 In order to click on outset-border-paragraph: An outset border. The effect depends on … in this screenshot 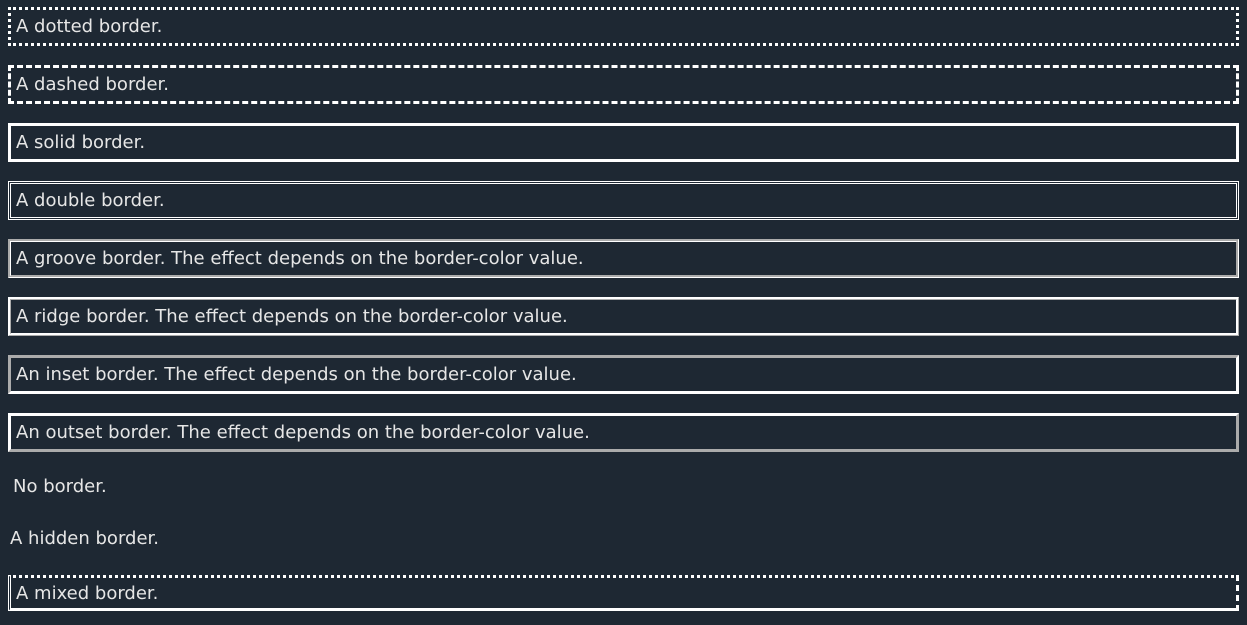, I will do `click(623, 432)`.